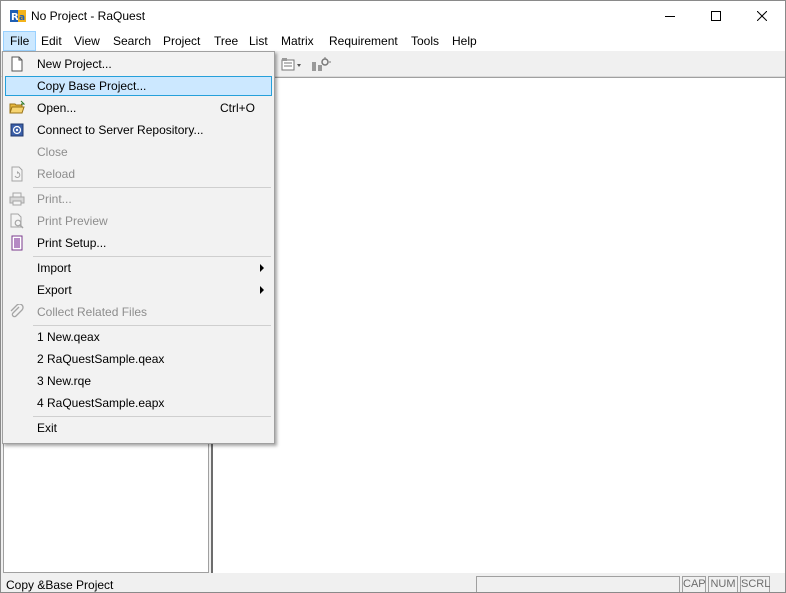 Image resolution: width=786 pixels, height=593 pixels. Describe the element at coordinates (393, 16) in the screenshot. I see `title-bar: R a No Project - RaQuest` at that location.